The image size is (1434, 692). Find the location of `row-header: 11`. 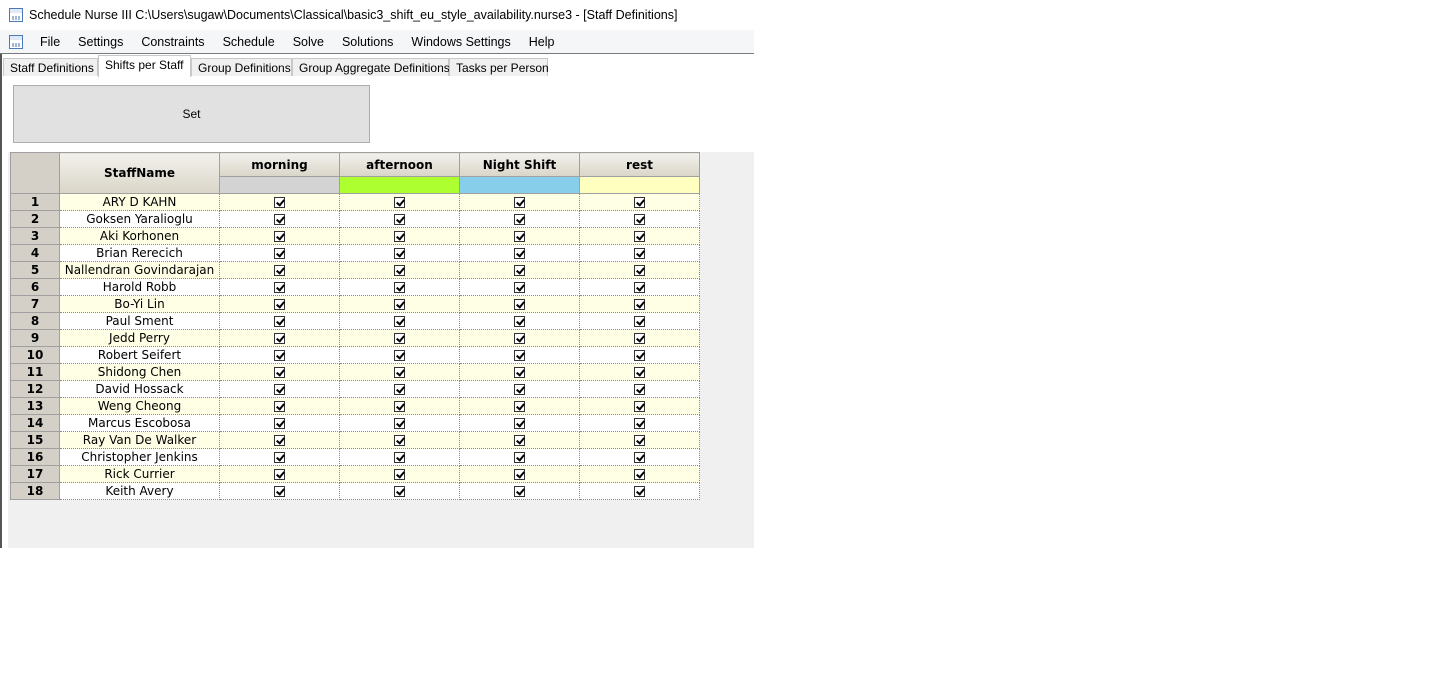

row-header: 11 is located at coordinates (35, 372).